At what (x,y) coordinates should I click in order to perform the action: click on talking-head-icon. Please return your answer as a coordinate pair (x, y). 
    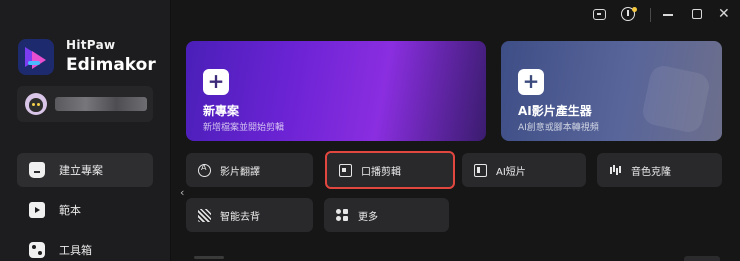
    Looking at the image, I should click on (345, 170).